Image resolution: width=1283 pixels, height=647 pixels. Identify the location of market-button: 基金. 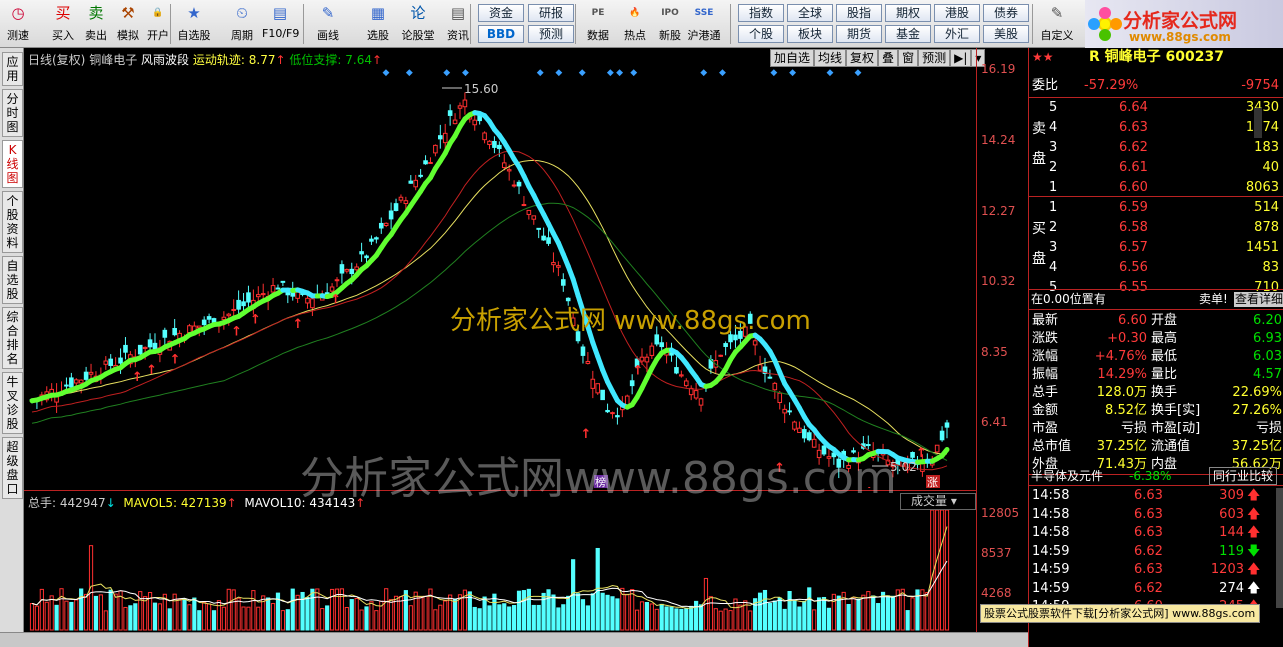
(908, 34).